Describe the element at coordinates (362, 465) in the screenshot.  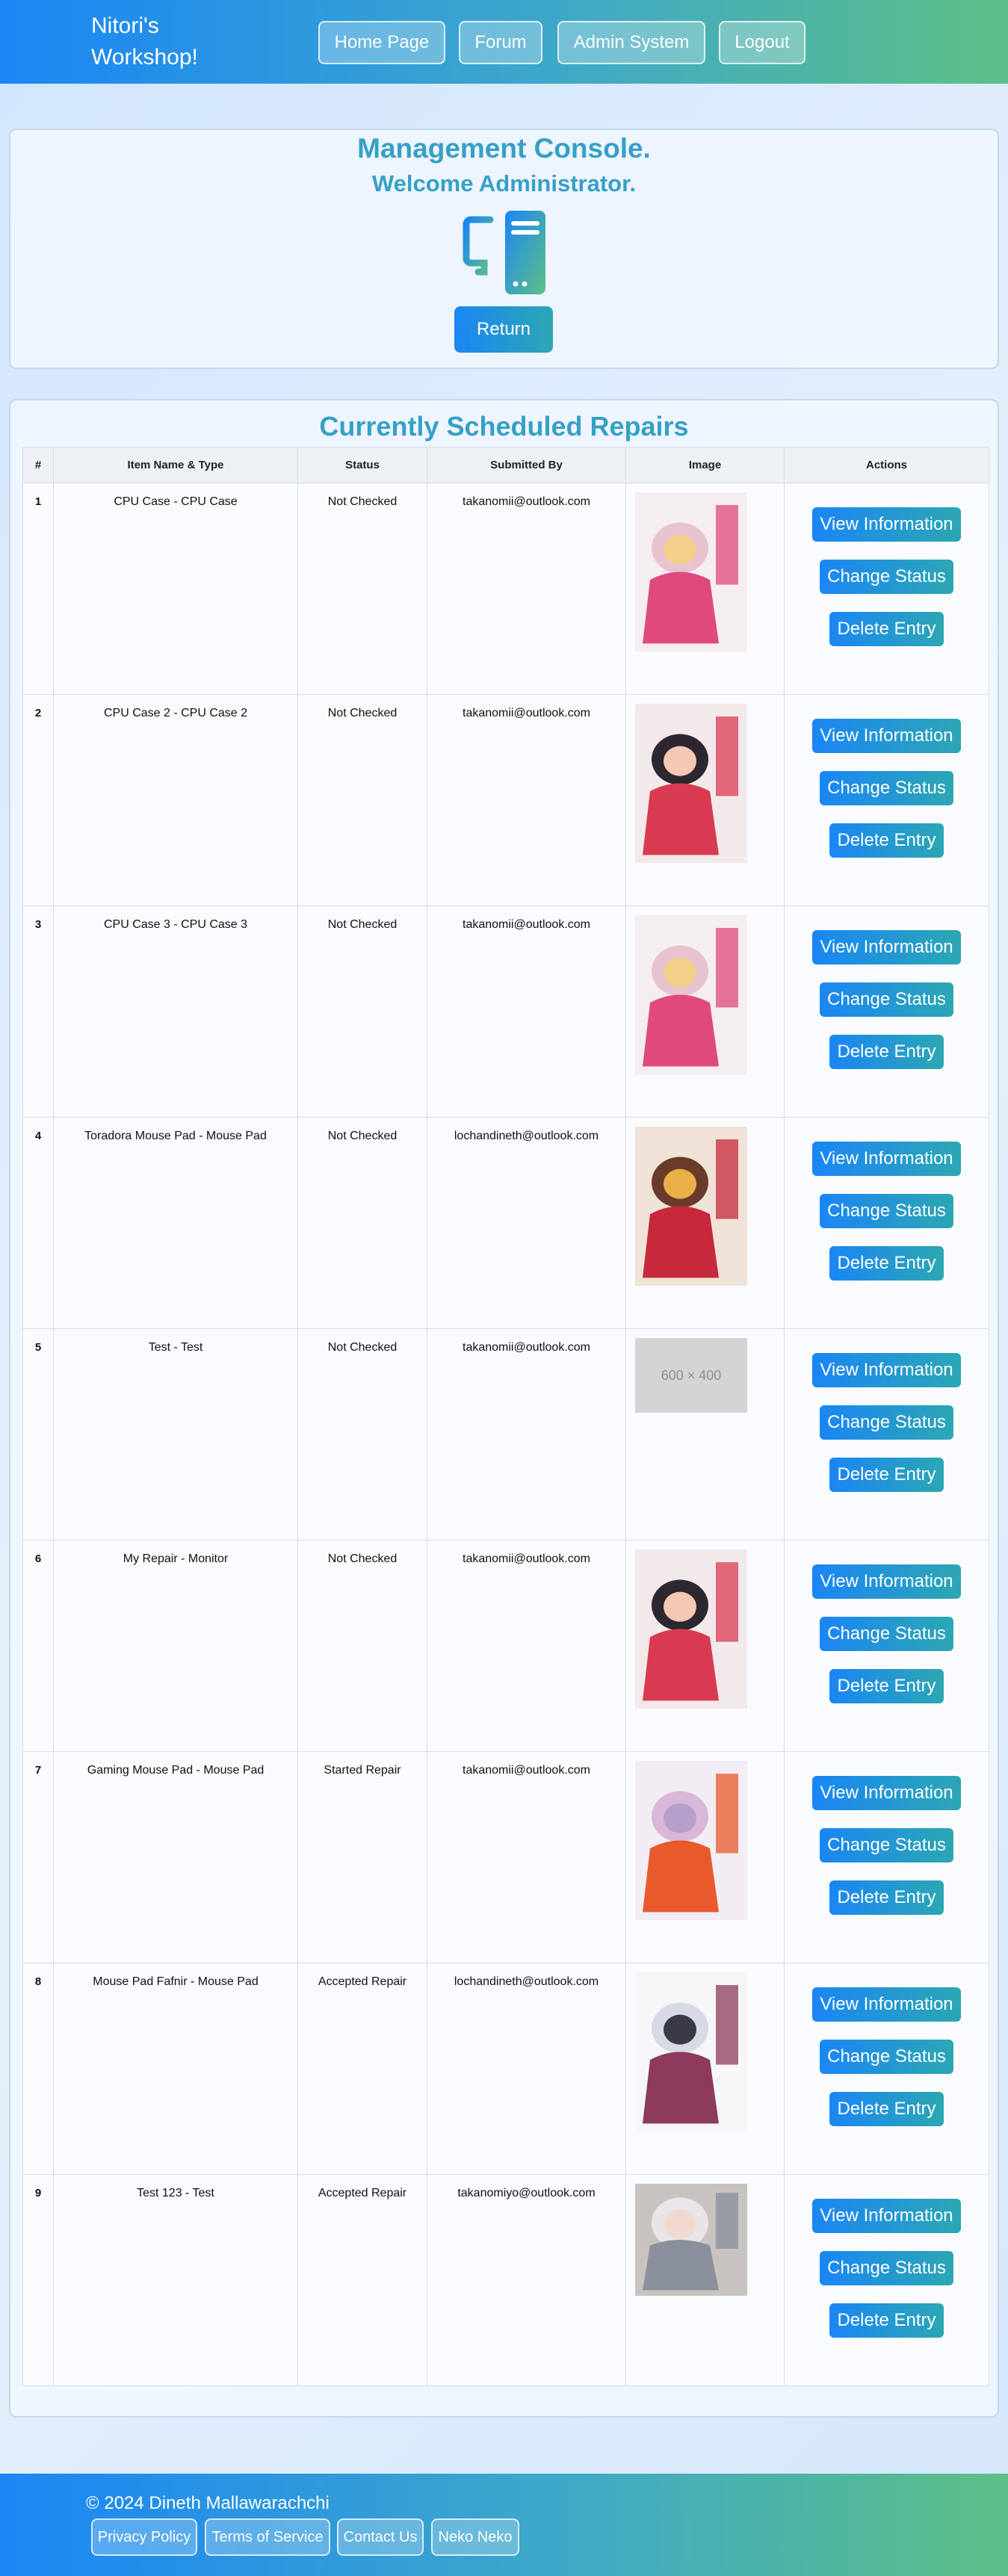
I see `col-header-status: Status` at that location.